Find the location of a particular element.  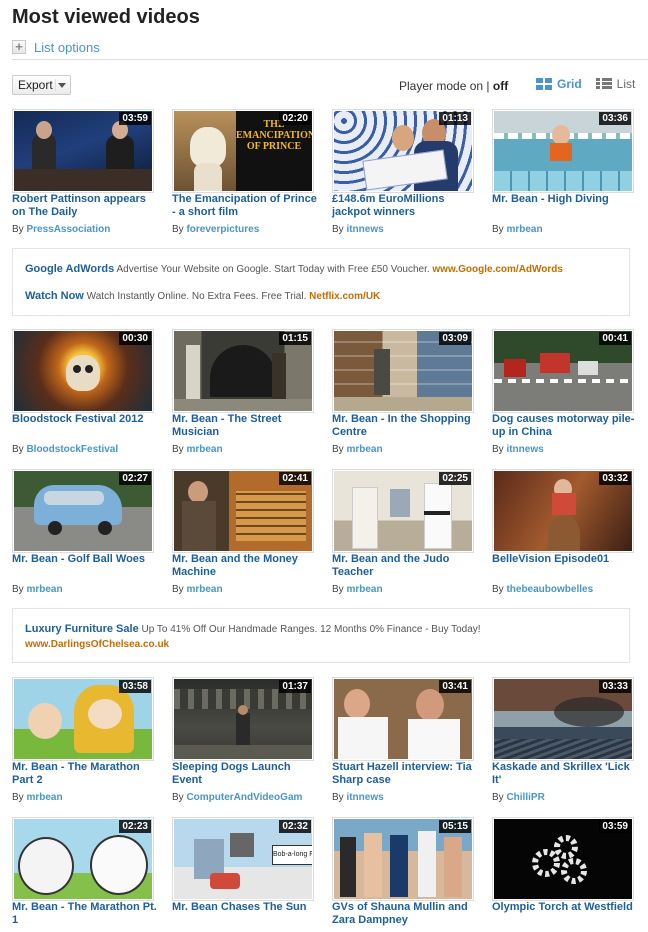

video-thumbnail: 03:09 is located at coordinates (403, 371).